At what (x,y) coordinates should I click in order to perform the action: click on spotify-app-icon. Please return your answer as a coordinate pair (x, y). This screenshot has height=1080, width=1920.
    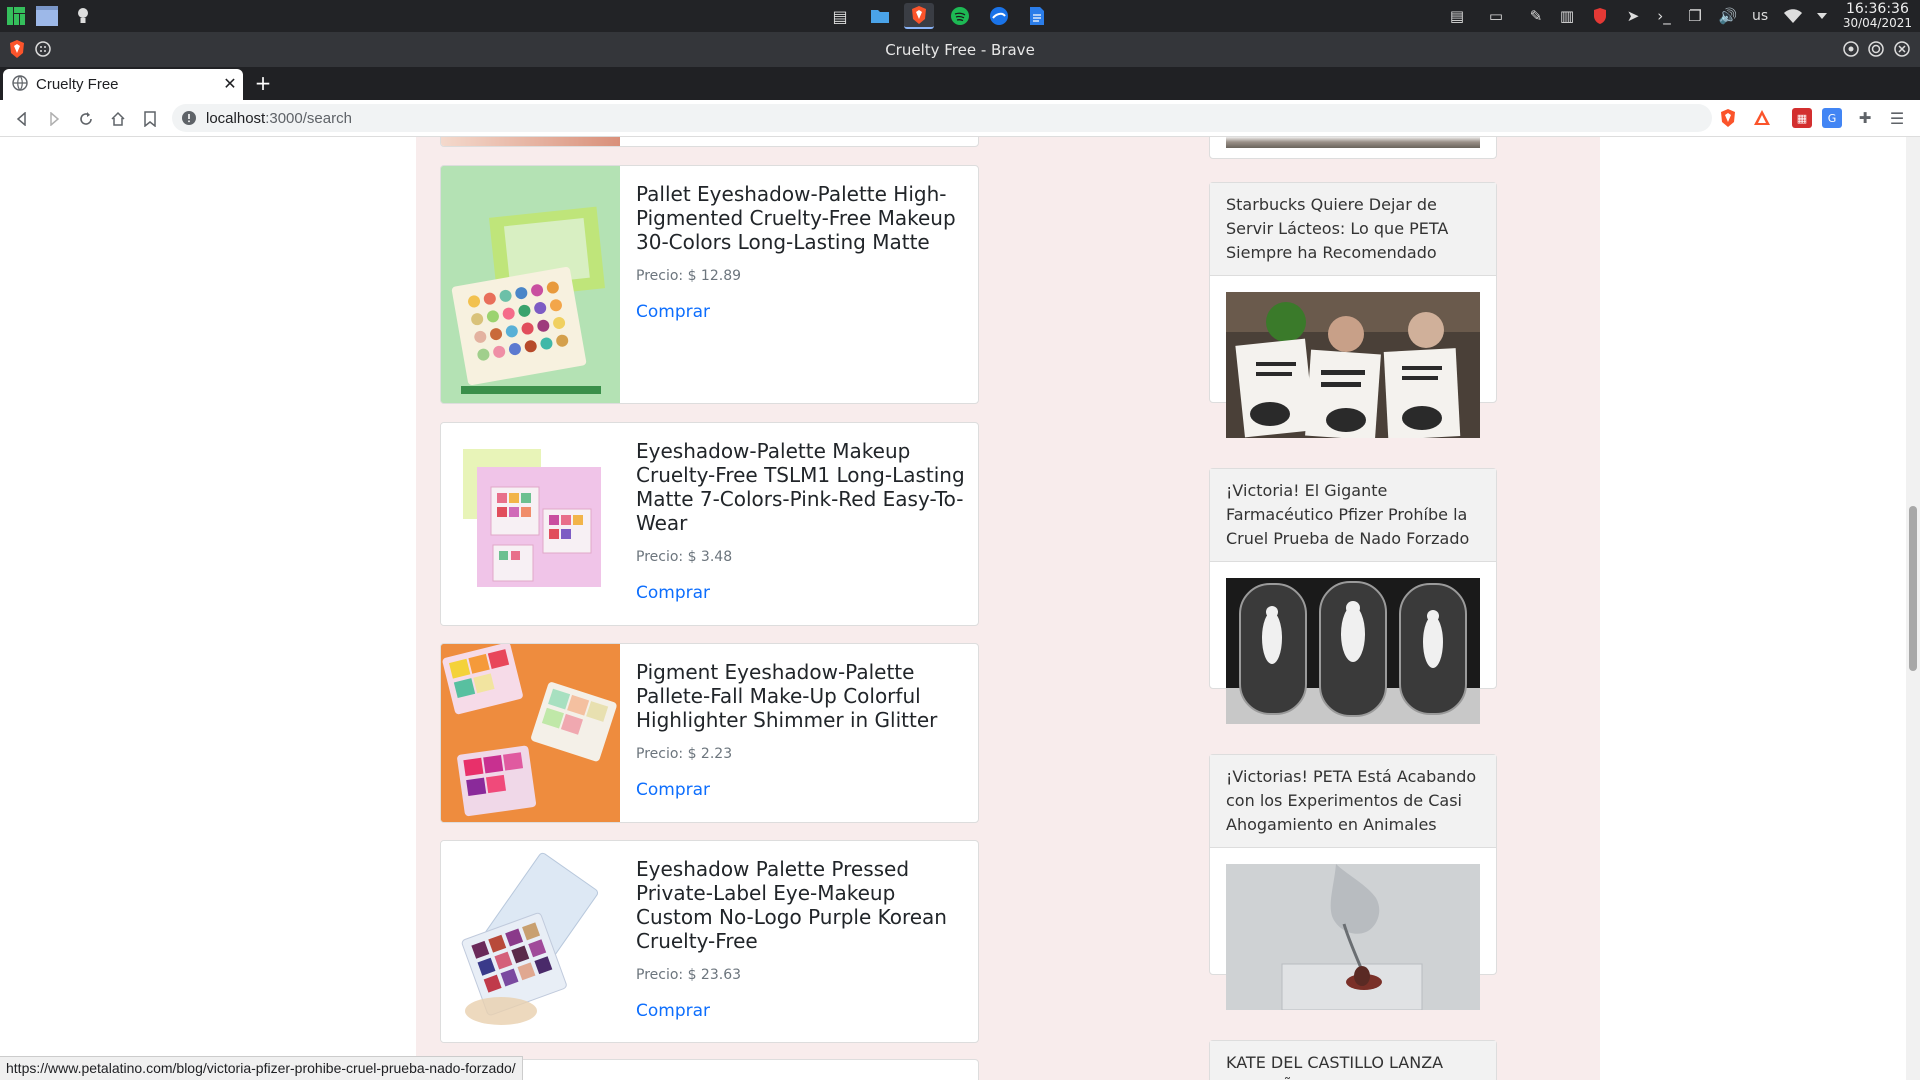
    Looking at the image, I should click on (960, 16).